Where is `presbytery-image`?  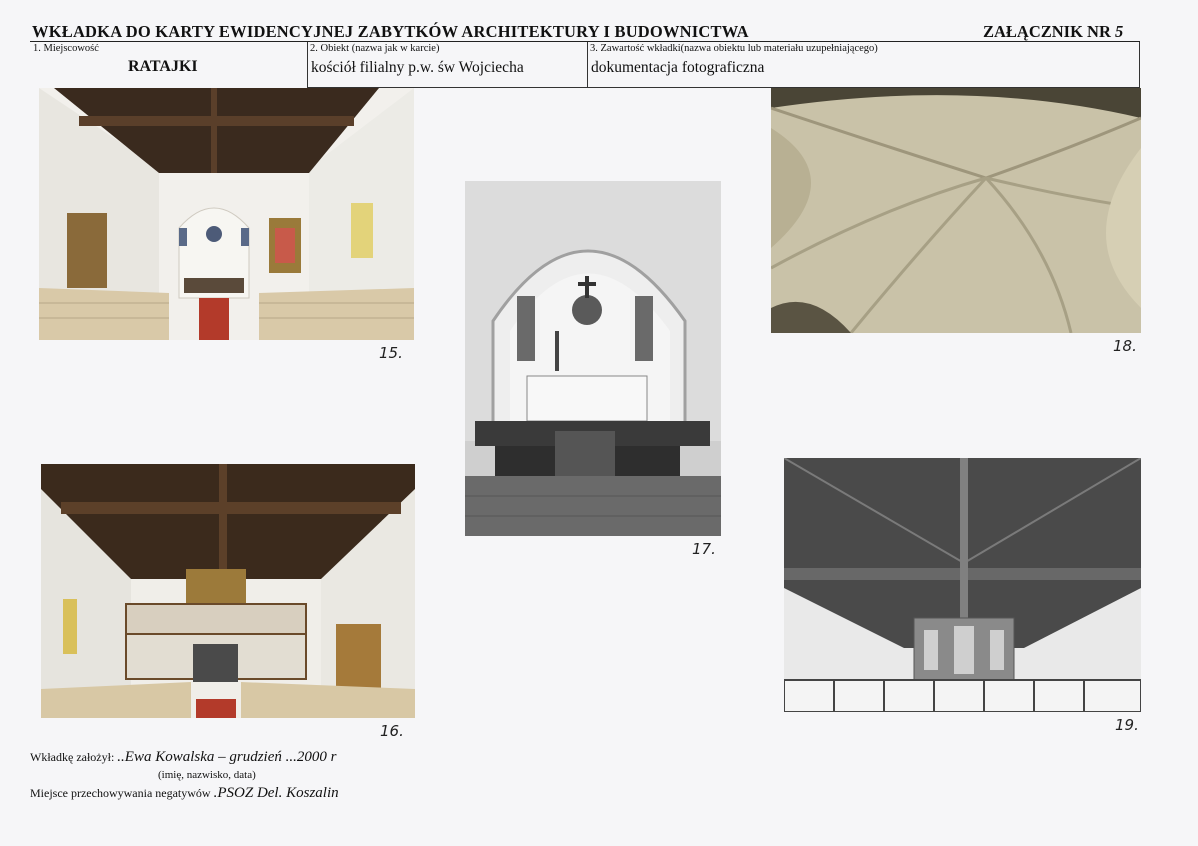 presbytery-image is located at coordinates (593, 358).